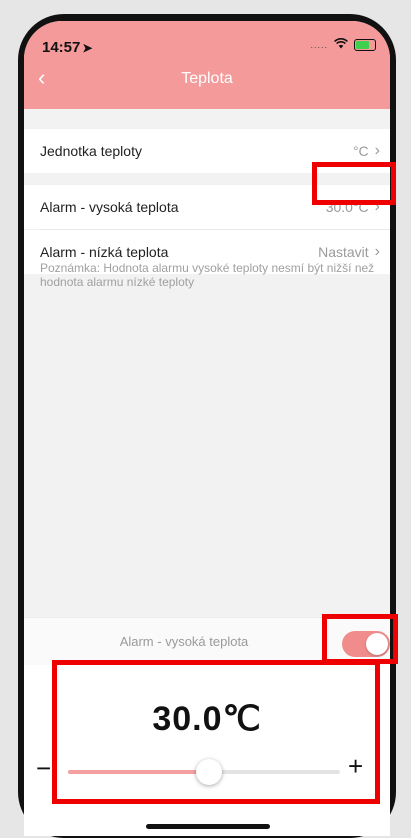  I want to click on alarm-toggle-label: Alarm - vysoká teplota, so click(184, 641).